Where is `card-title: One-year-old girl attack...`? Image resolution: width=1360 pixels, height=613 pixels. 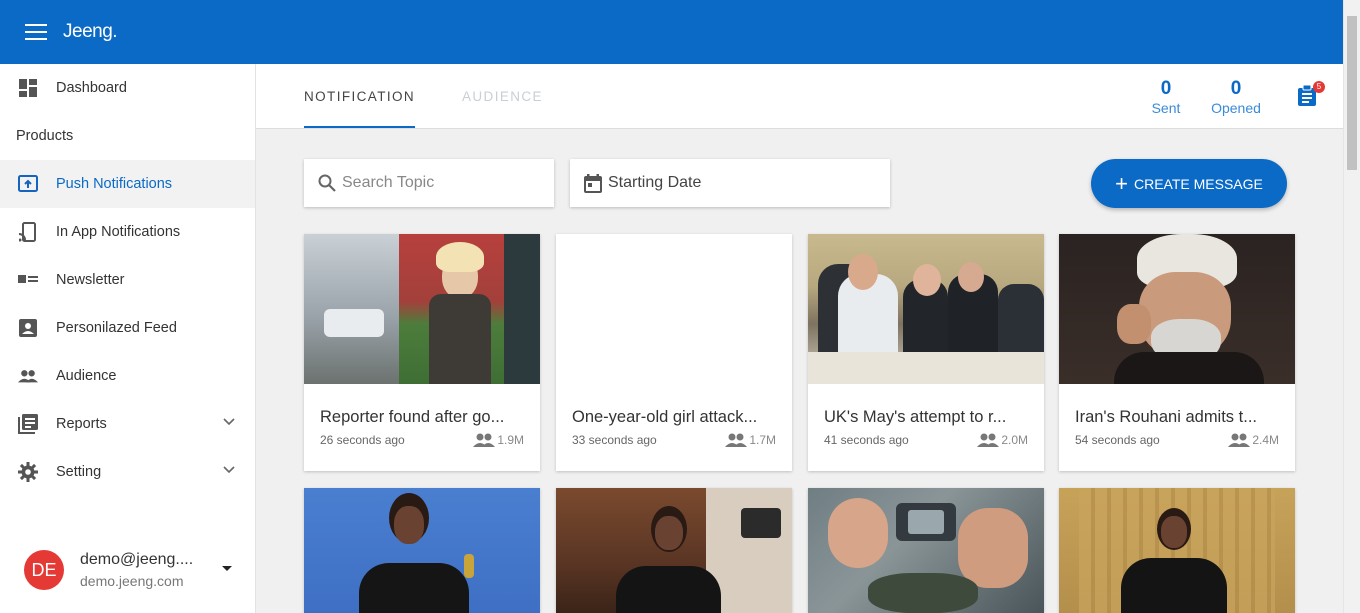
card-title: One-year-old girl attack... is located at coordinates (665, 417).